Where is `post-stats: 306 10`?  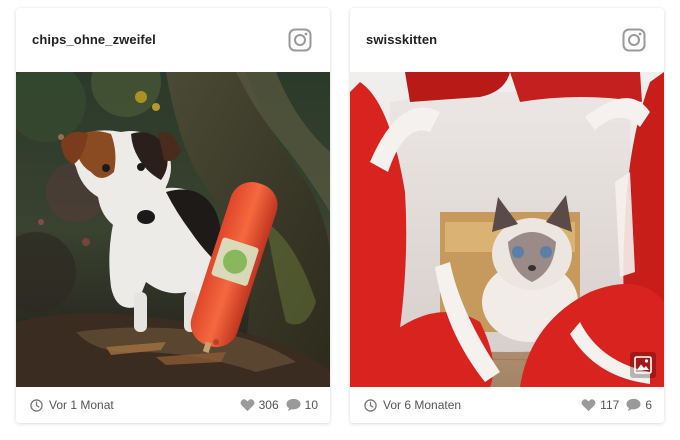
post-stats: 306 10 is located at coordinates (279, 405).